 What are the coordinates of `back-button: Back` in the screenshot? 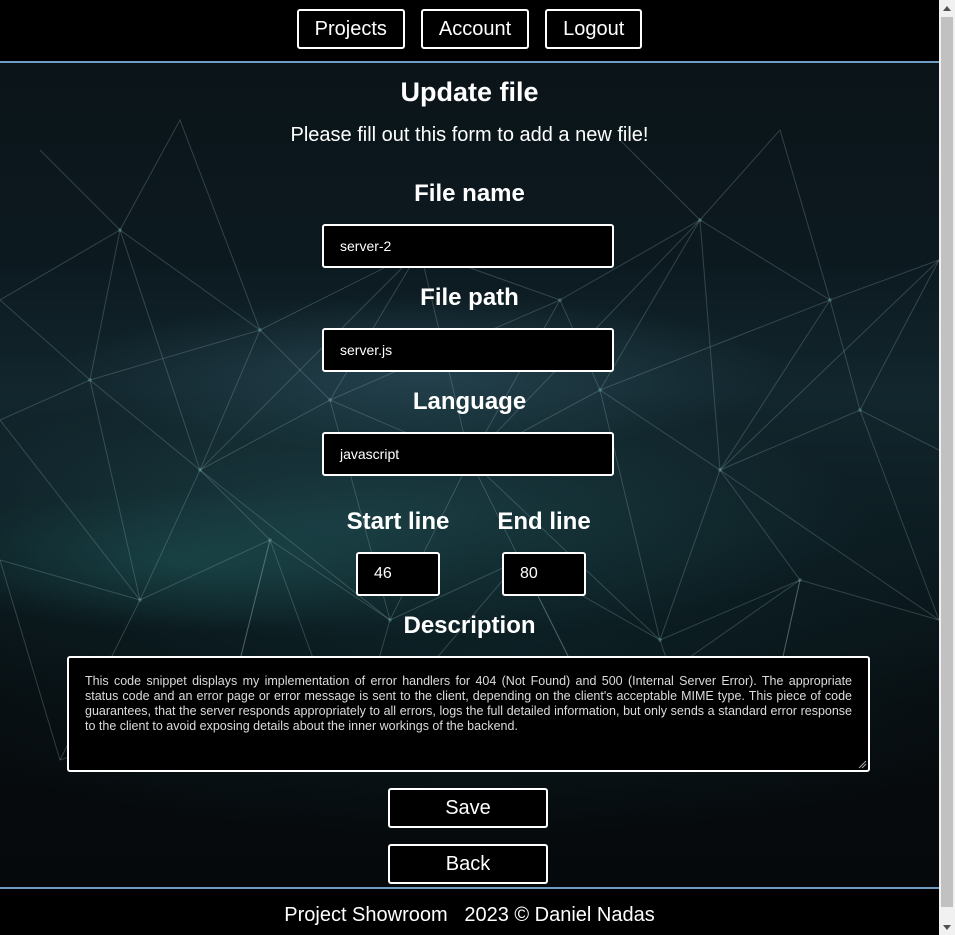 It's located at (468, 864).